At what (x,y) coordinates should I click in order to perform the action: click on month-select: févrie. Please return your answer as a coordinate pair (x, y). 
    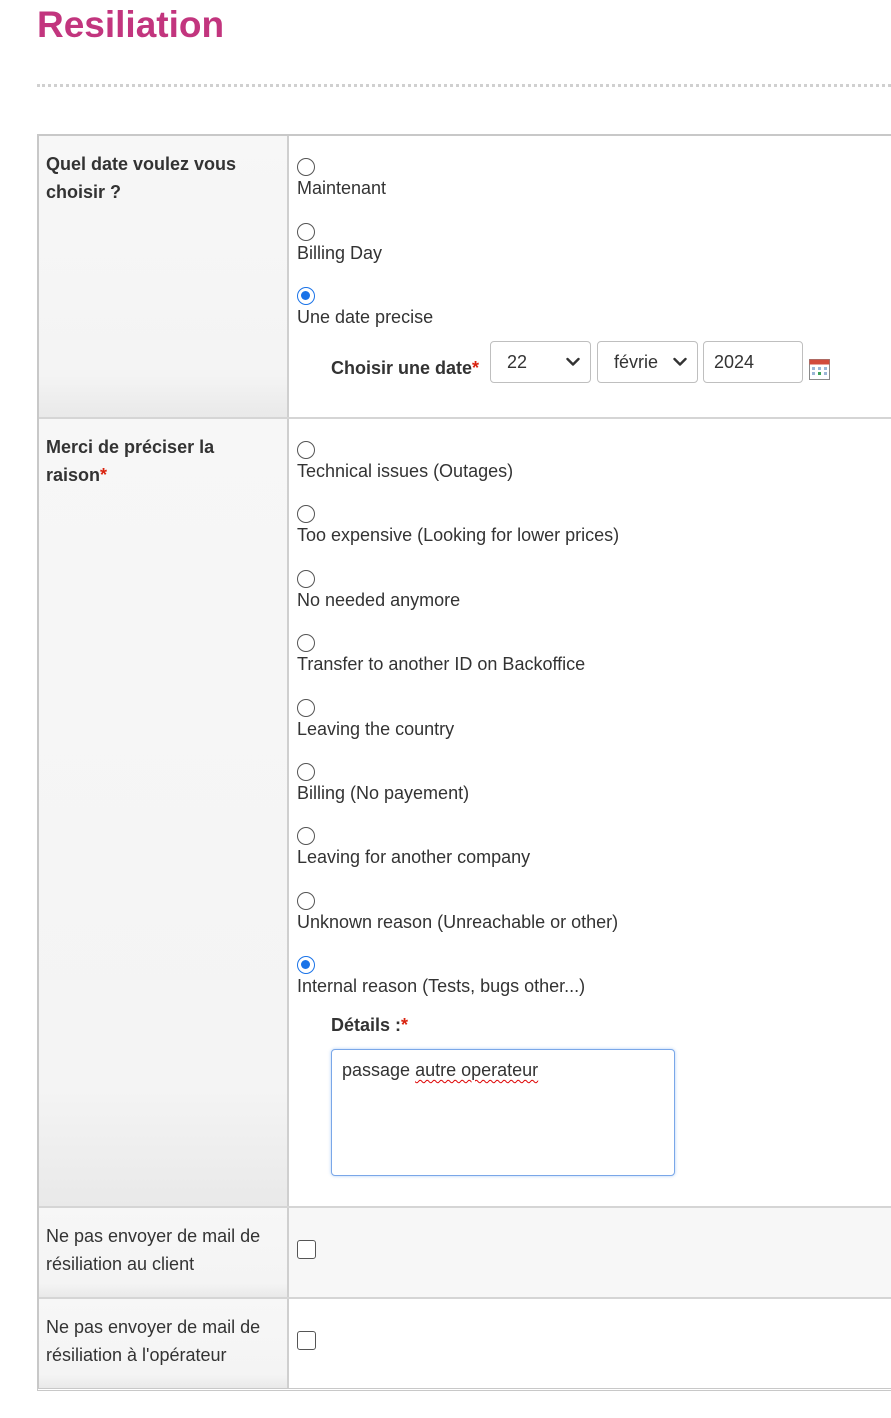
    Looking at the image, I should click on (647, 362).